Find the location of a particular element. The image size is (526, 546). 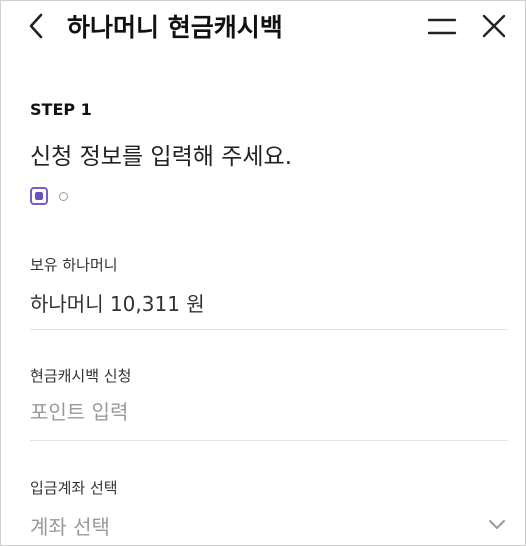

step-label: STEP 1 is located at coordinates (61, 109).